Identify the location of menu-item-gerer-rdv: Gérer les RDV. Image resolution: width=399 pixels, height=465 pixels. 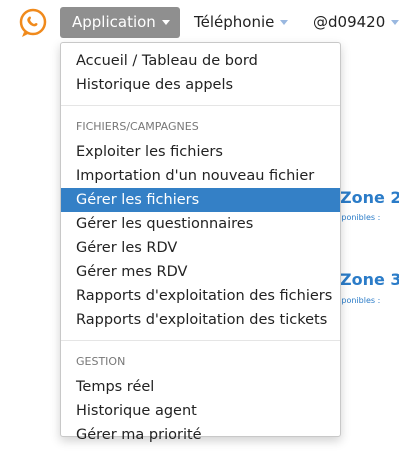
(200, 248).